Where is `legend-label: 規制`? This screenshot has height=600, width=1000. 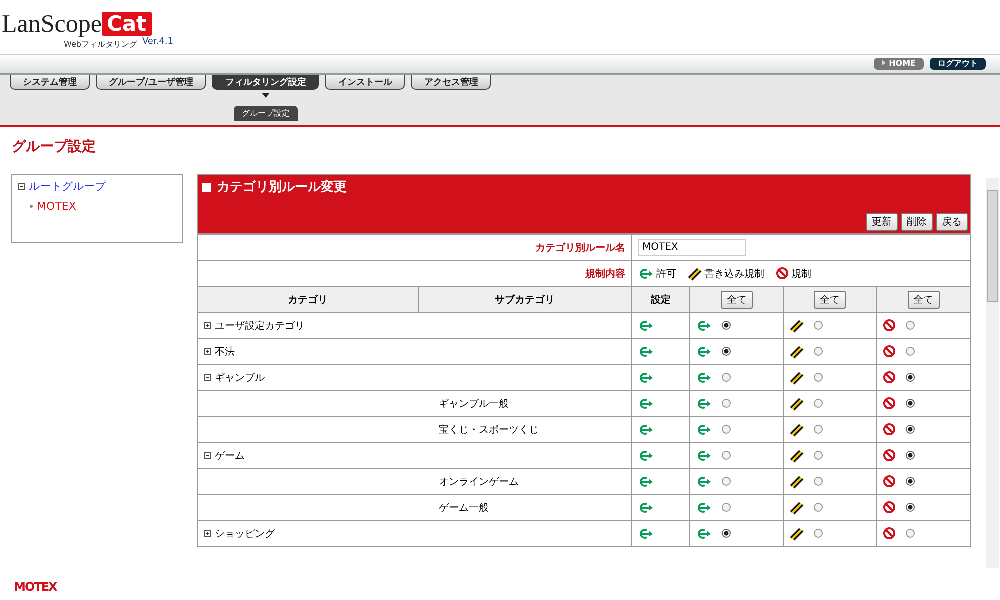
legend-label: 規制 is located at coordinates (801, 274).